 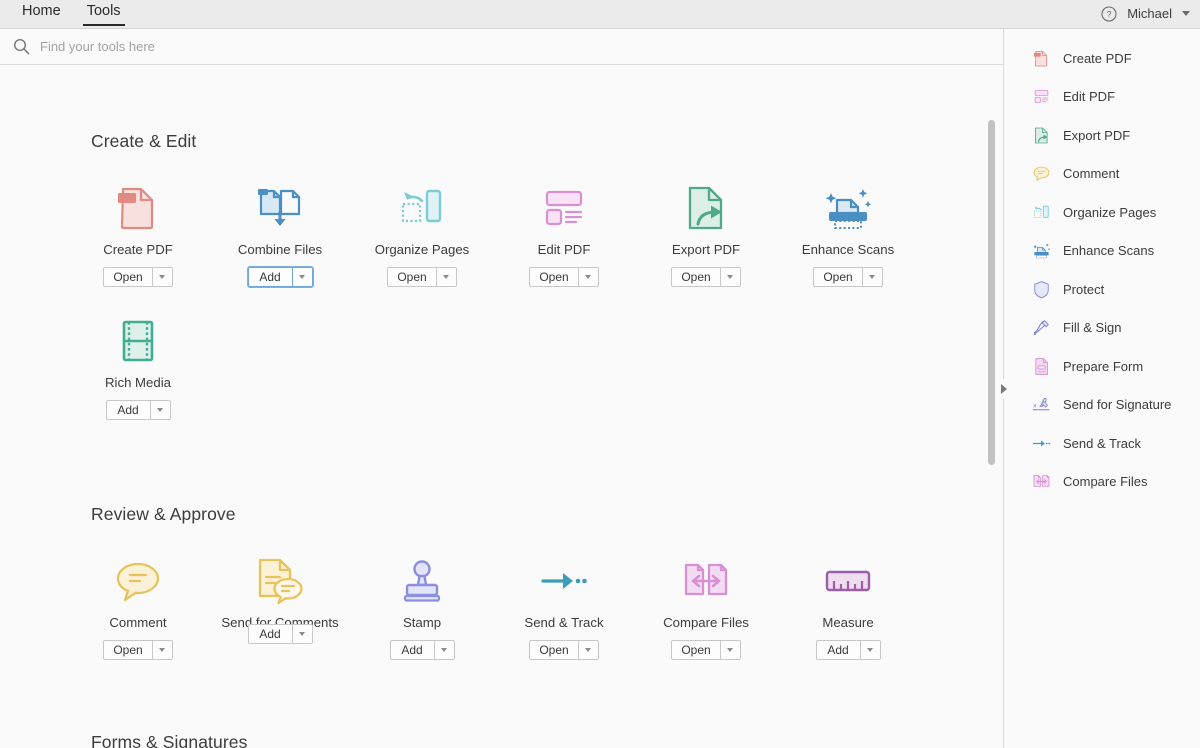 I want to click on export-pdf-icon, so click(x=706, y=208).